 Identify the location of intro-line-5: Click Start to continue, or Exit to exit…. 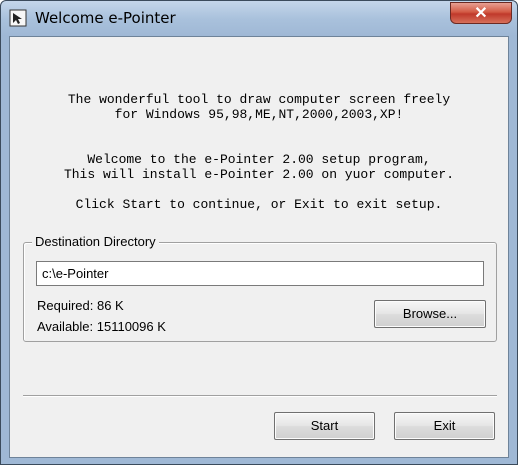
(259, 204).